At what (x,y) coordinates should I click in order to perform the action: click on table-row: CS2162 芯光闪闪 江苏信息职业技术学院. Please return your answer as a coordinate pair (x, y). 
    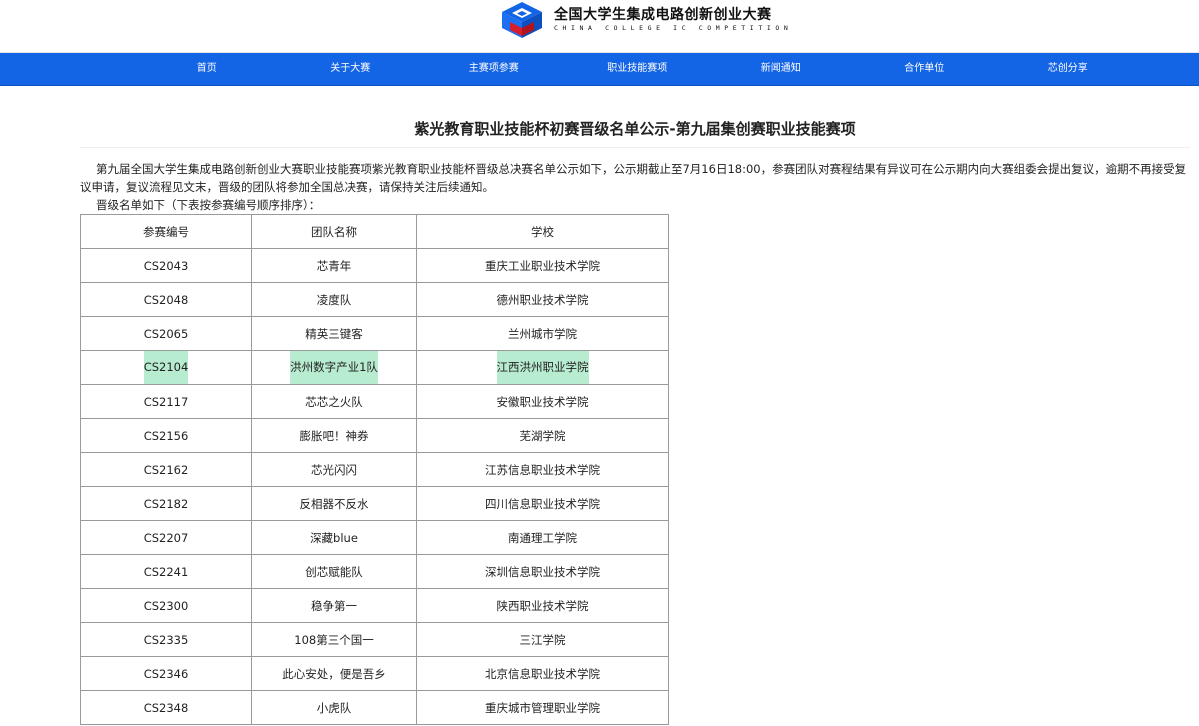
    Looking at the image, I should click on (374, 469).